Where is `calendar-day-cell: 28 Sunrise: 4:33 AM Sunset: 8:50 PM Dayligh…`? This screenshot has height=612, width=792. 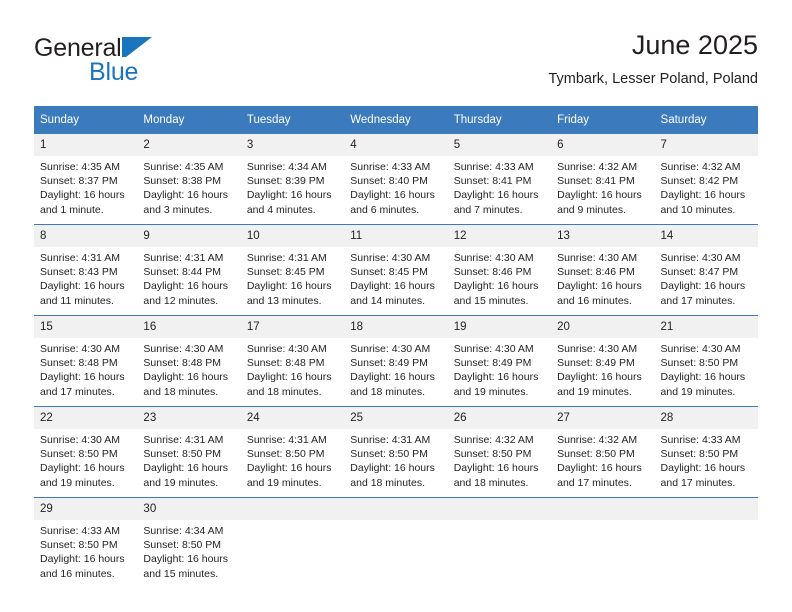 calendar-day-cell: 28 Sunrise: 4:33 AM Sunset: 8:50 PM Dayligh… is located at coordinates (706, 452).